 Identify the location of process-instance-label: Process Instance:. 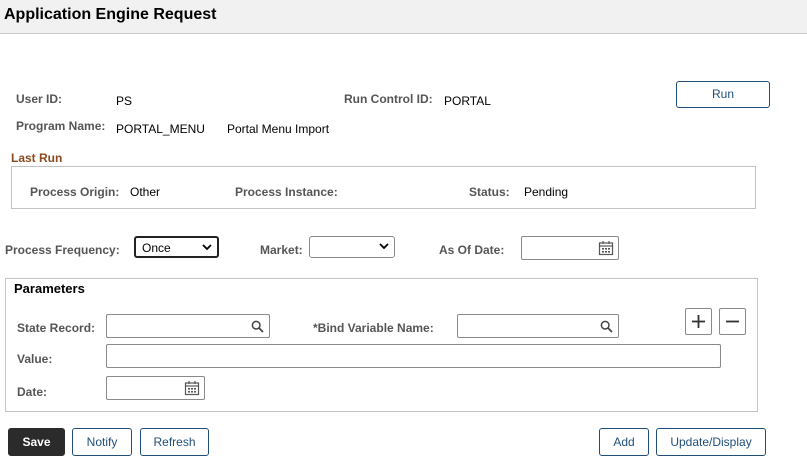
(286, 192).